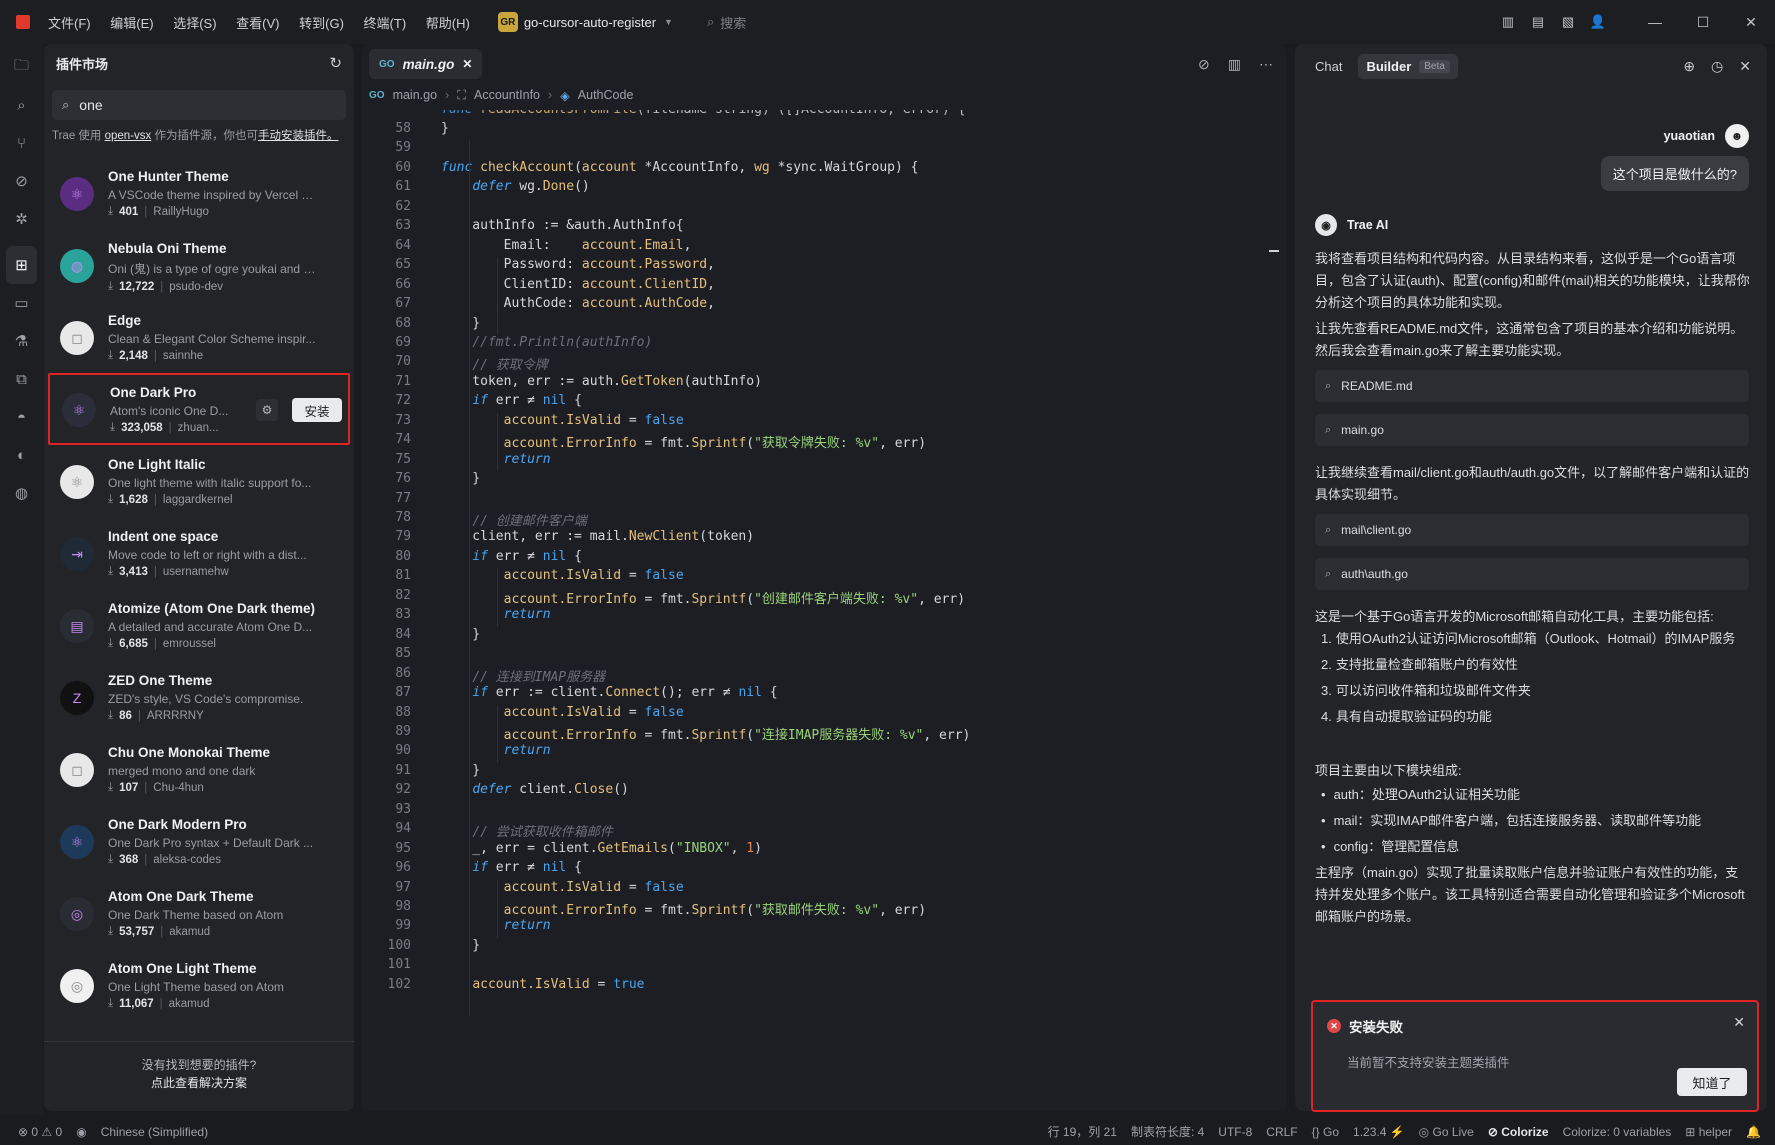  Describe the element at coordinates (606, 95) in the screenshot. I see `breadcrumb-field: AuthCode` at that location.